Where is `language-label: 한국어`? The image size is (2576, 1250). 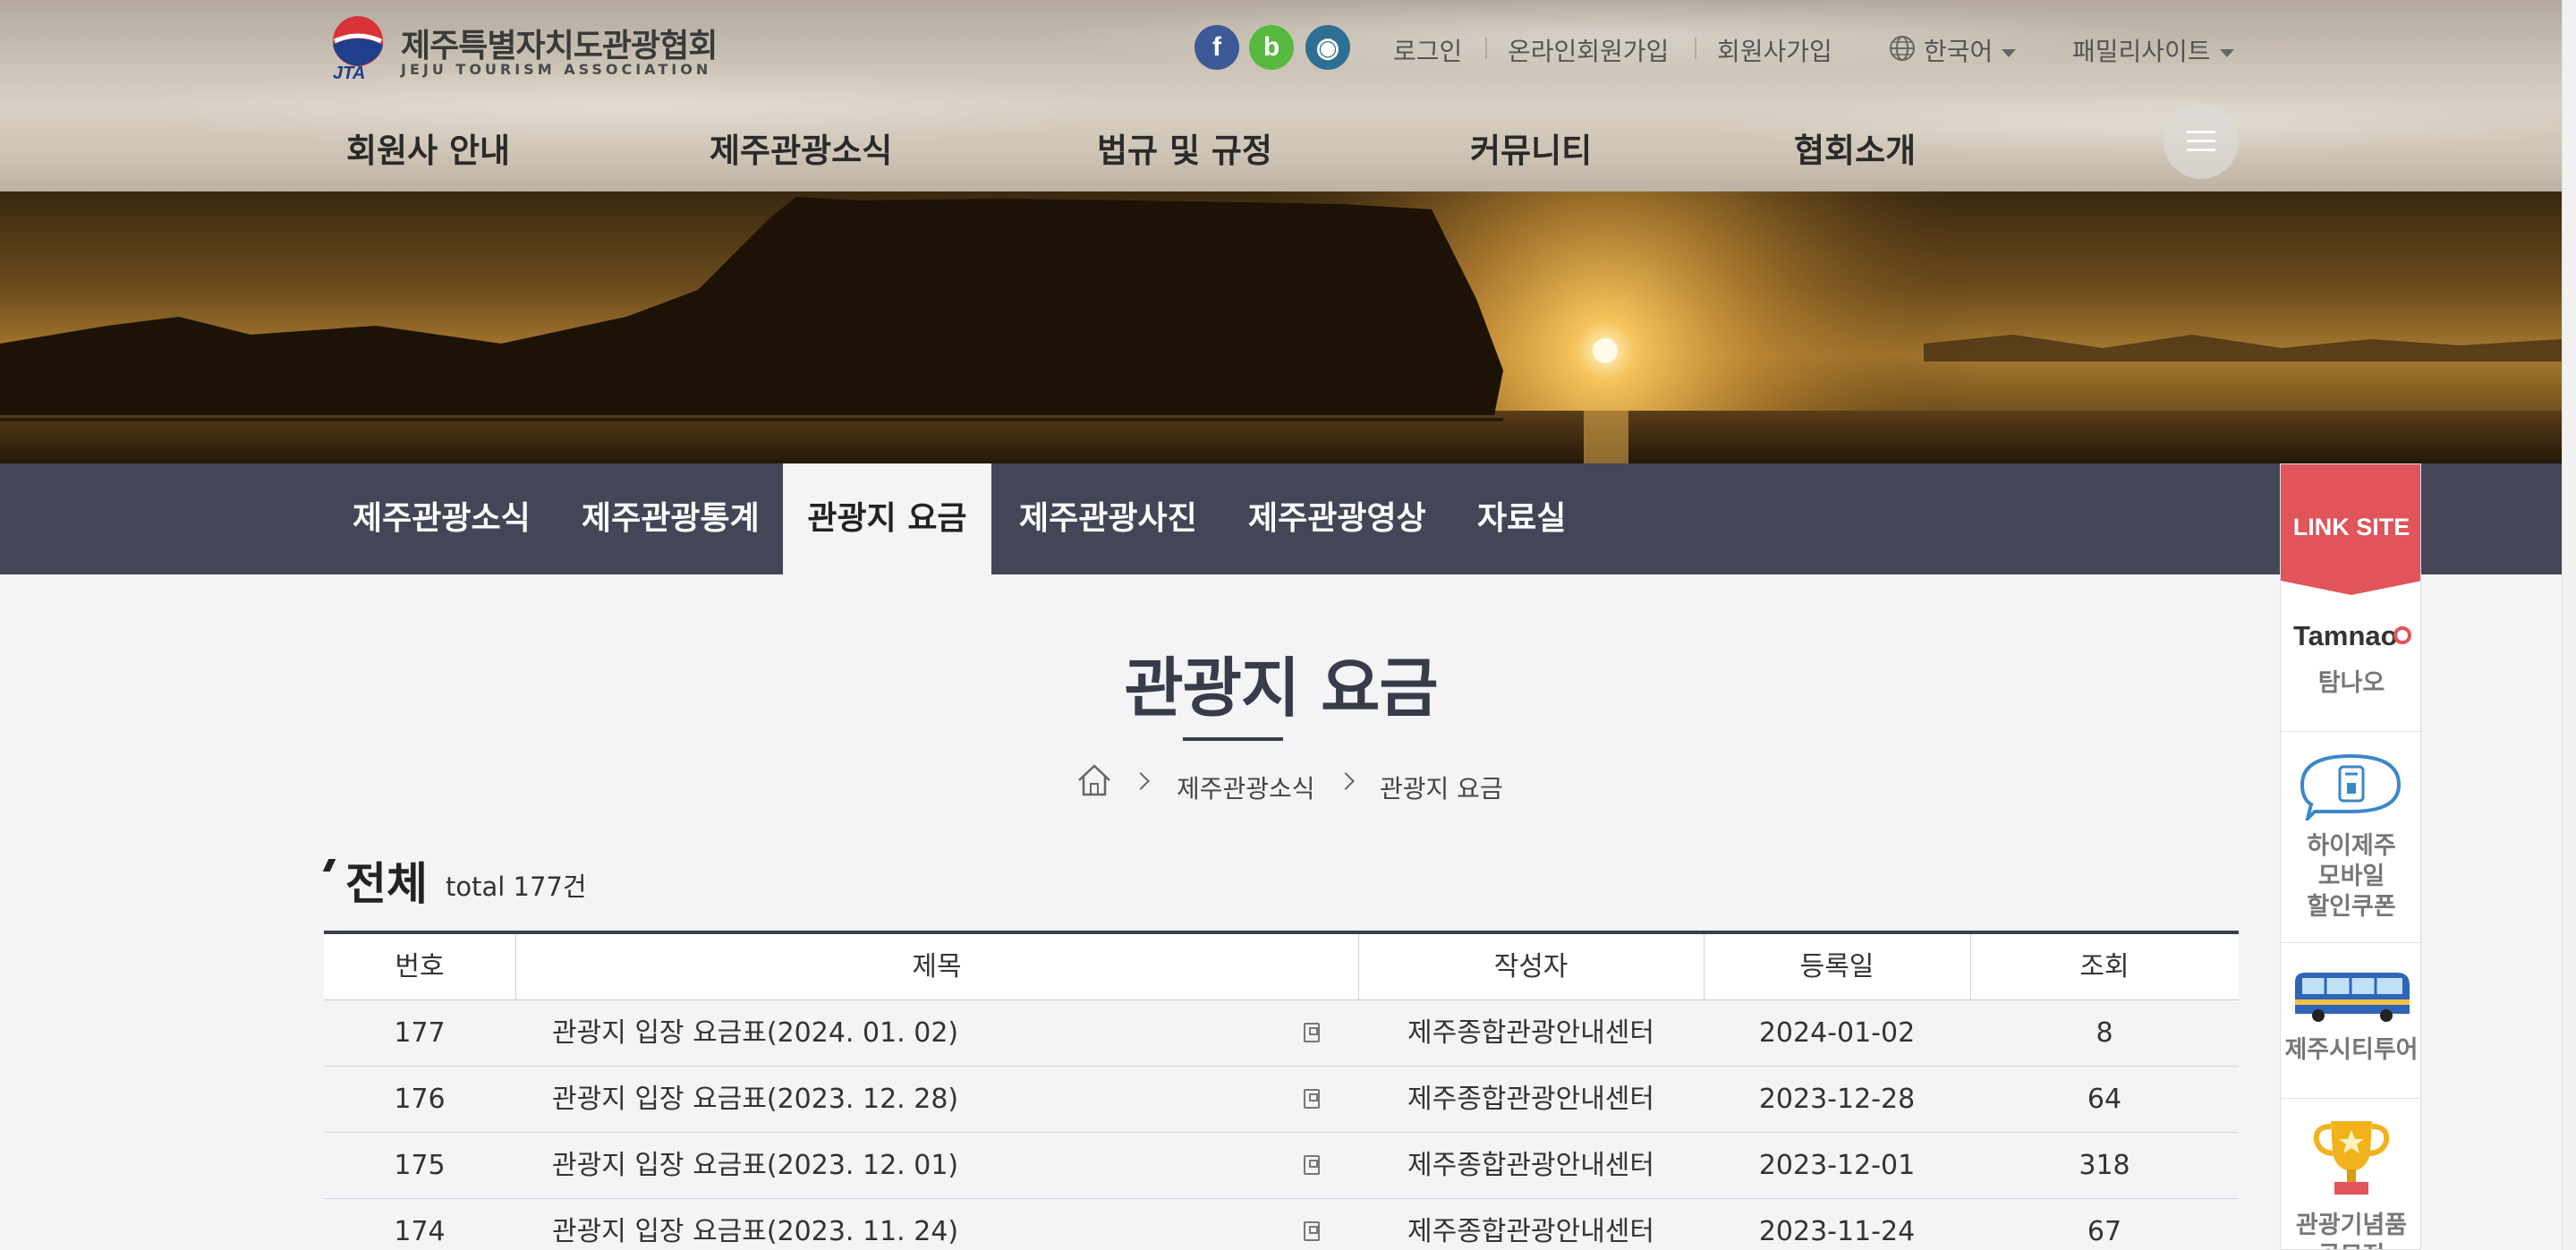
language-label: 한국어 is located at coordinates (1959, 51).